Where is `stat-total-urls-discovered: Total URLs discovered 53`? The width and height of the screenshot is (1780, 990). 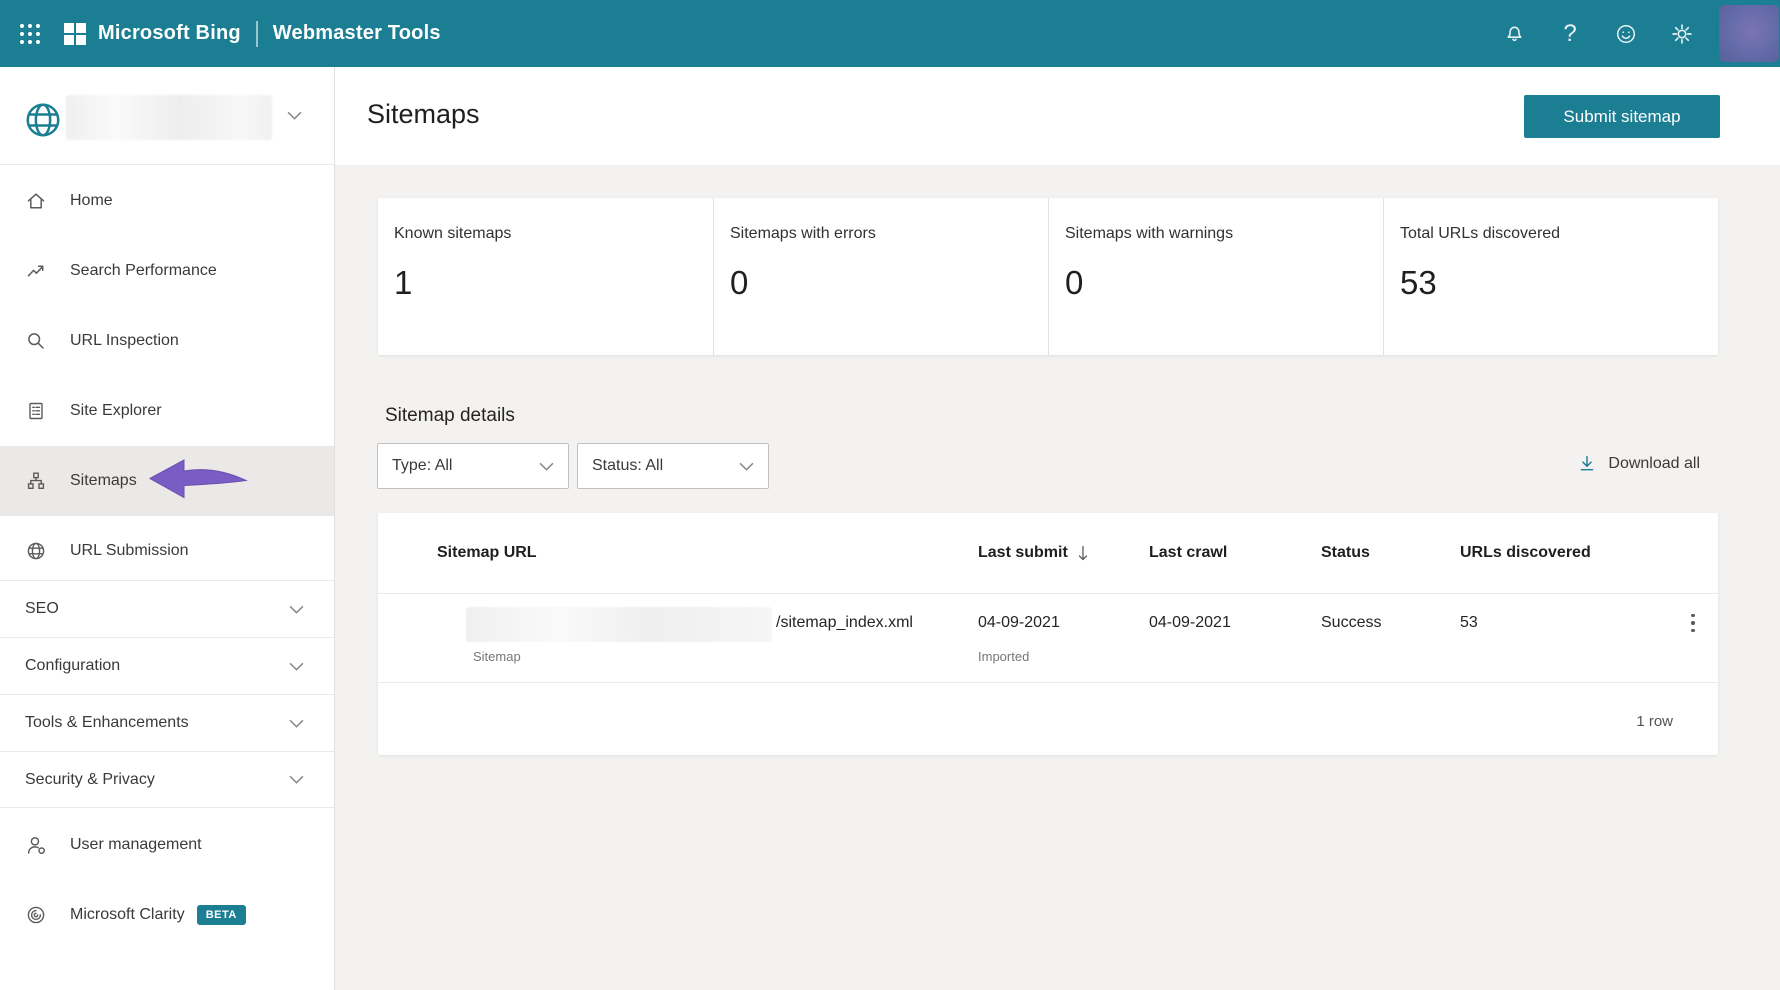
stat-total-urls-discovered: Total URLs discovered 53 is located at coordinates (1550, 276).